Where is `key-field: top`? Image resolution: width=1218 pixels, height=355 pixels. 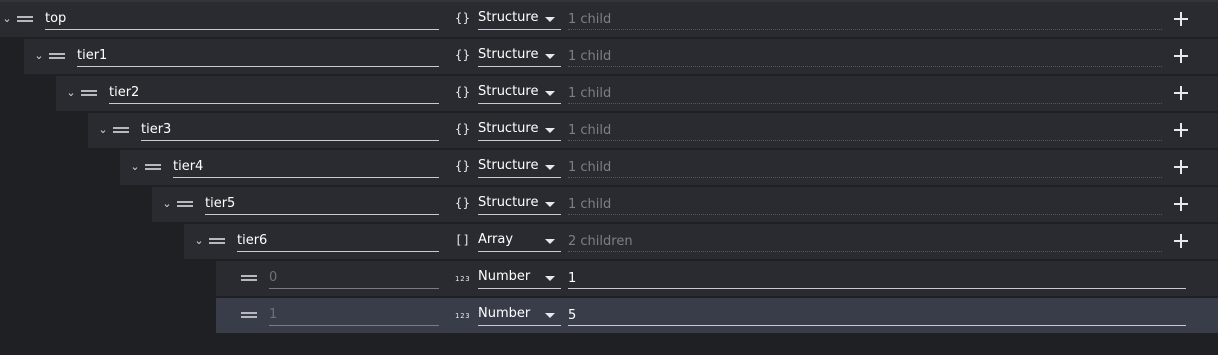 key-field: top is located at coordinates (242, 19).